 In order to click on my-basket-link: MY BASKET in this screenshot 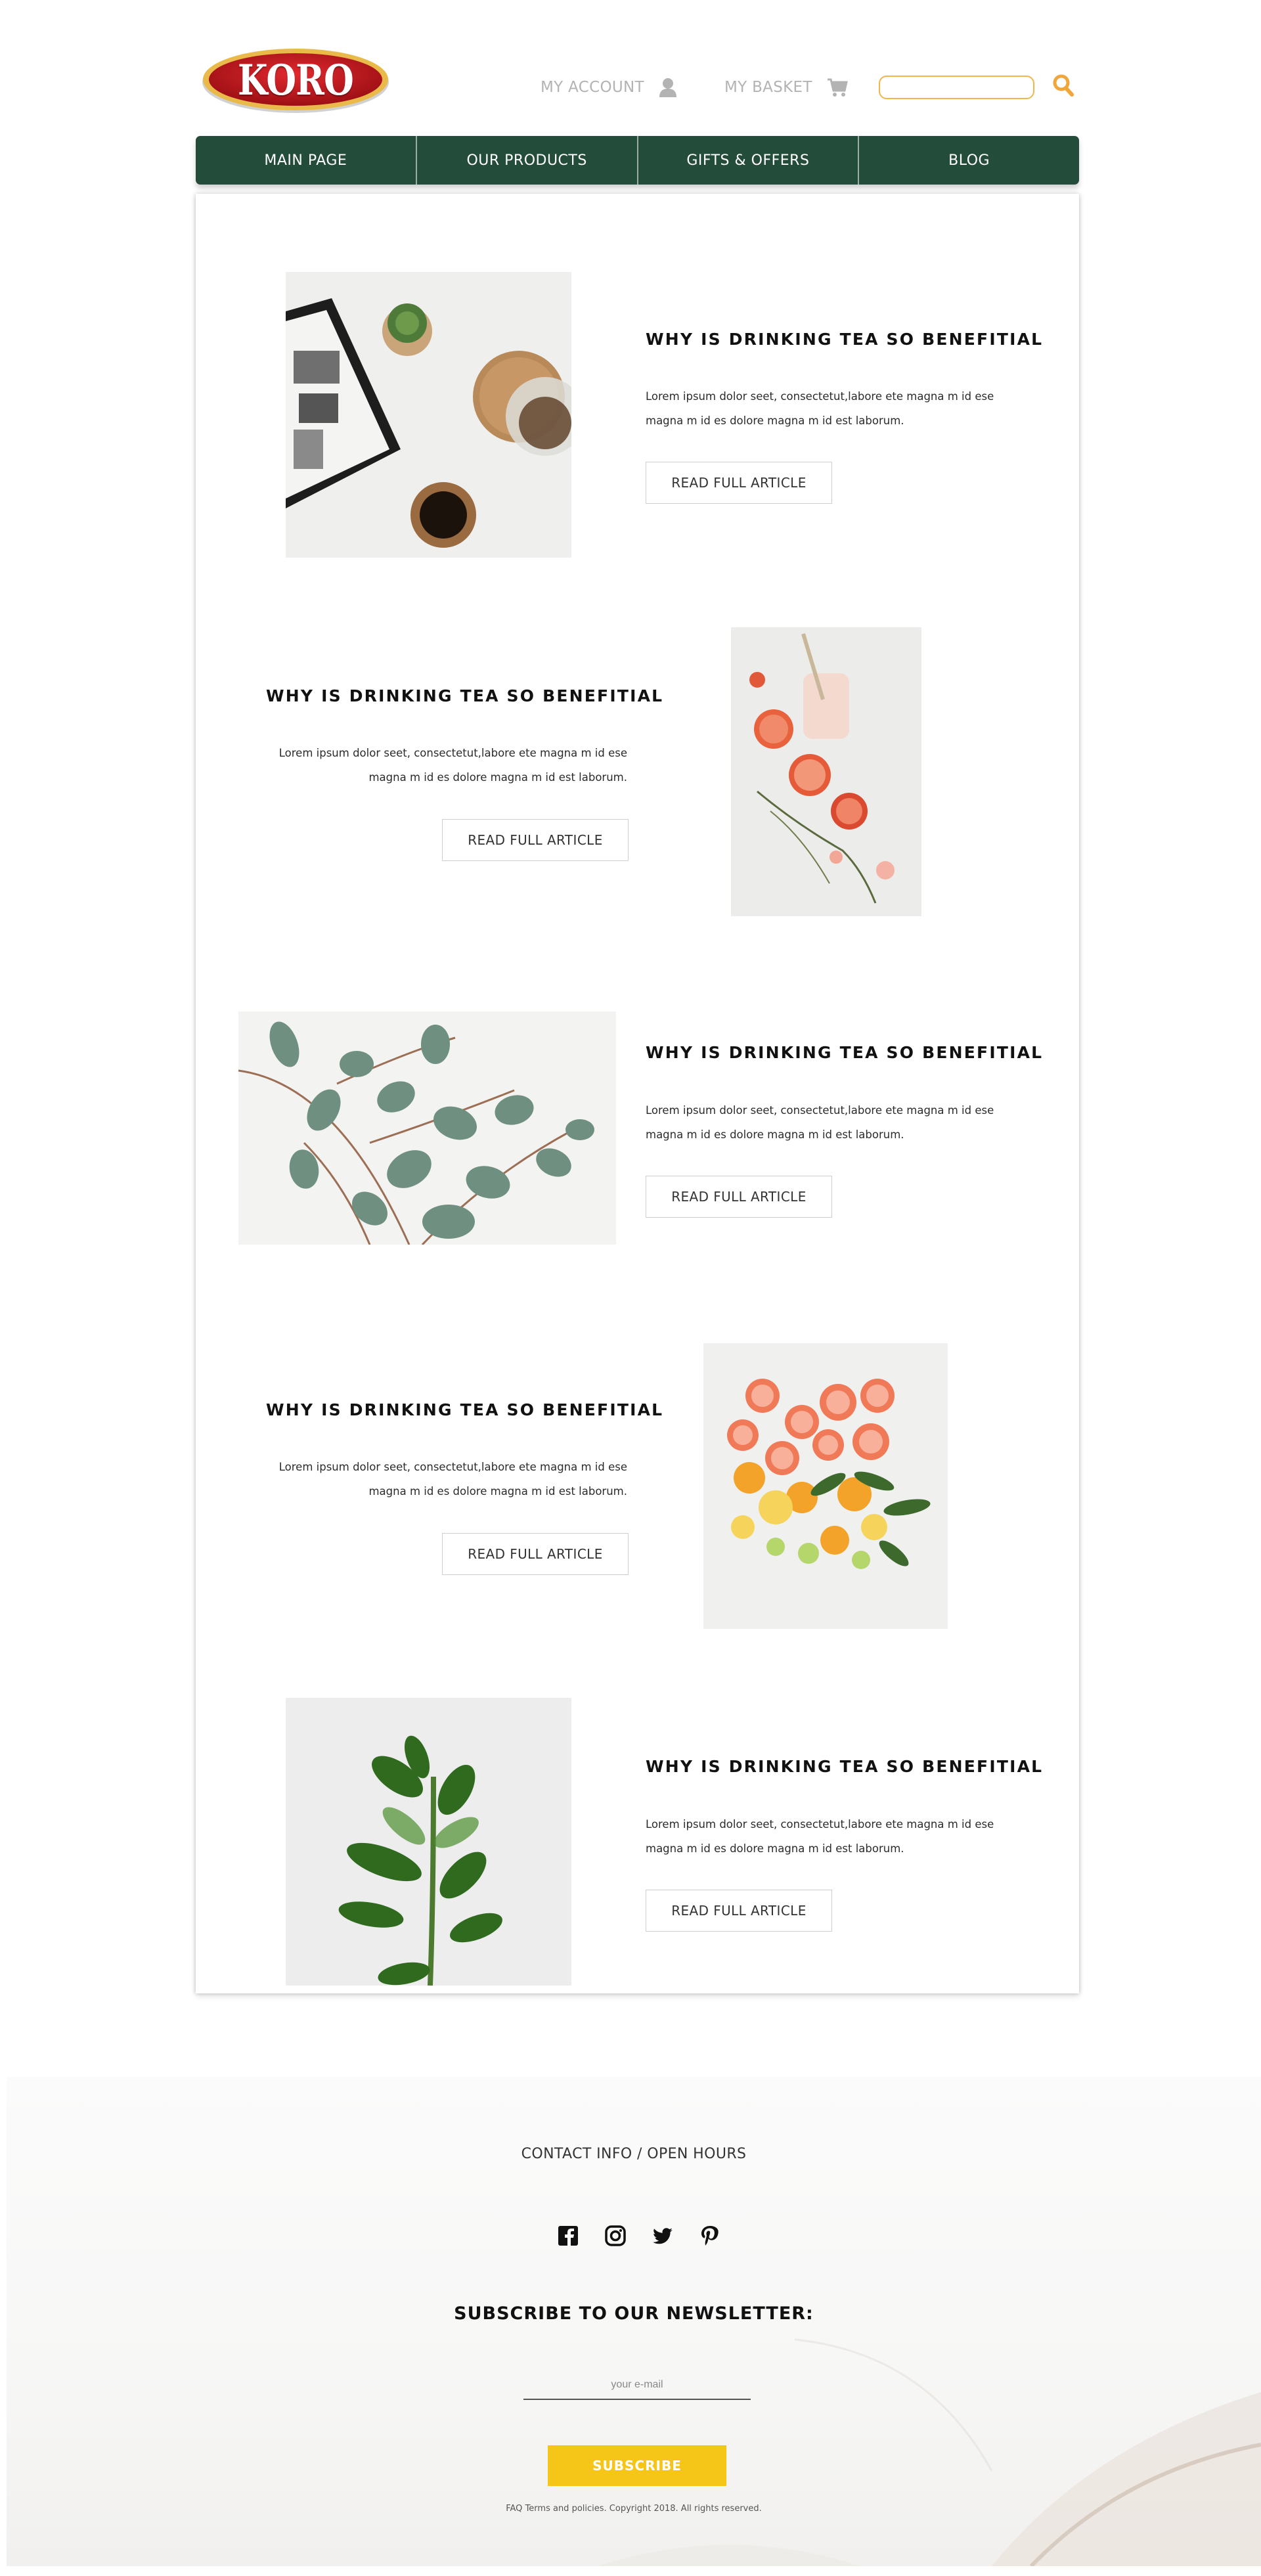, I will do `click(786, 87)`.